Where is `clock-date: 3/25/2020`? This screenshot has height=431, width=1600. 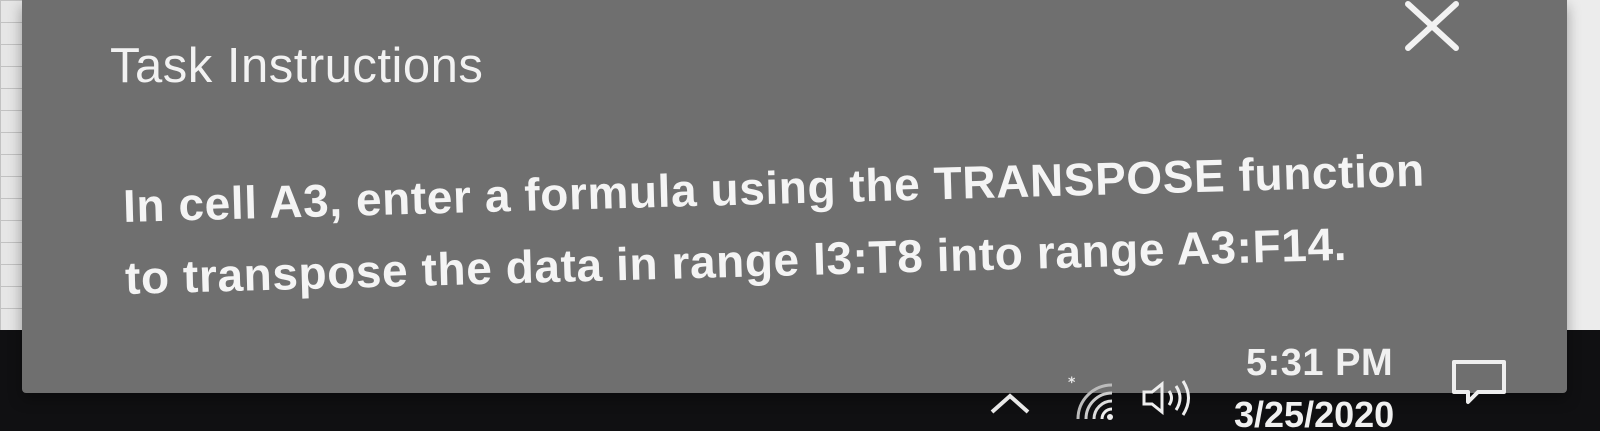 clock-date: 3/25/2020 is located at coordinates (1314, 412).